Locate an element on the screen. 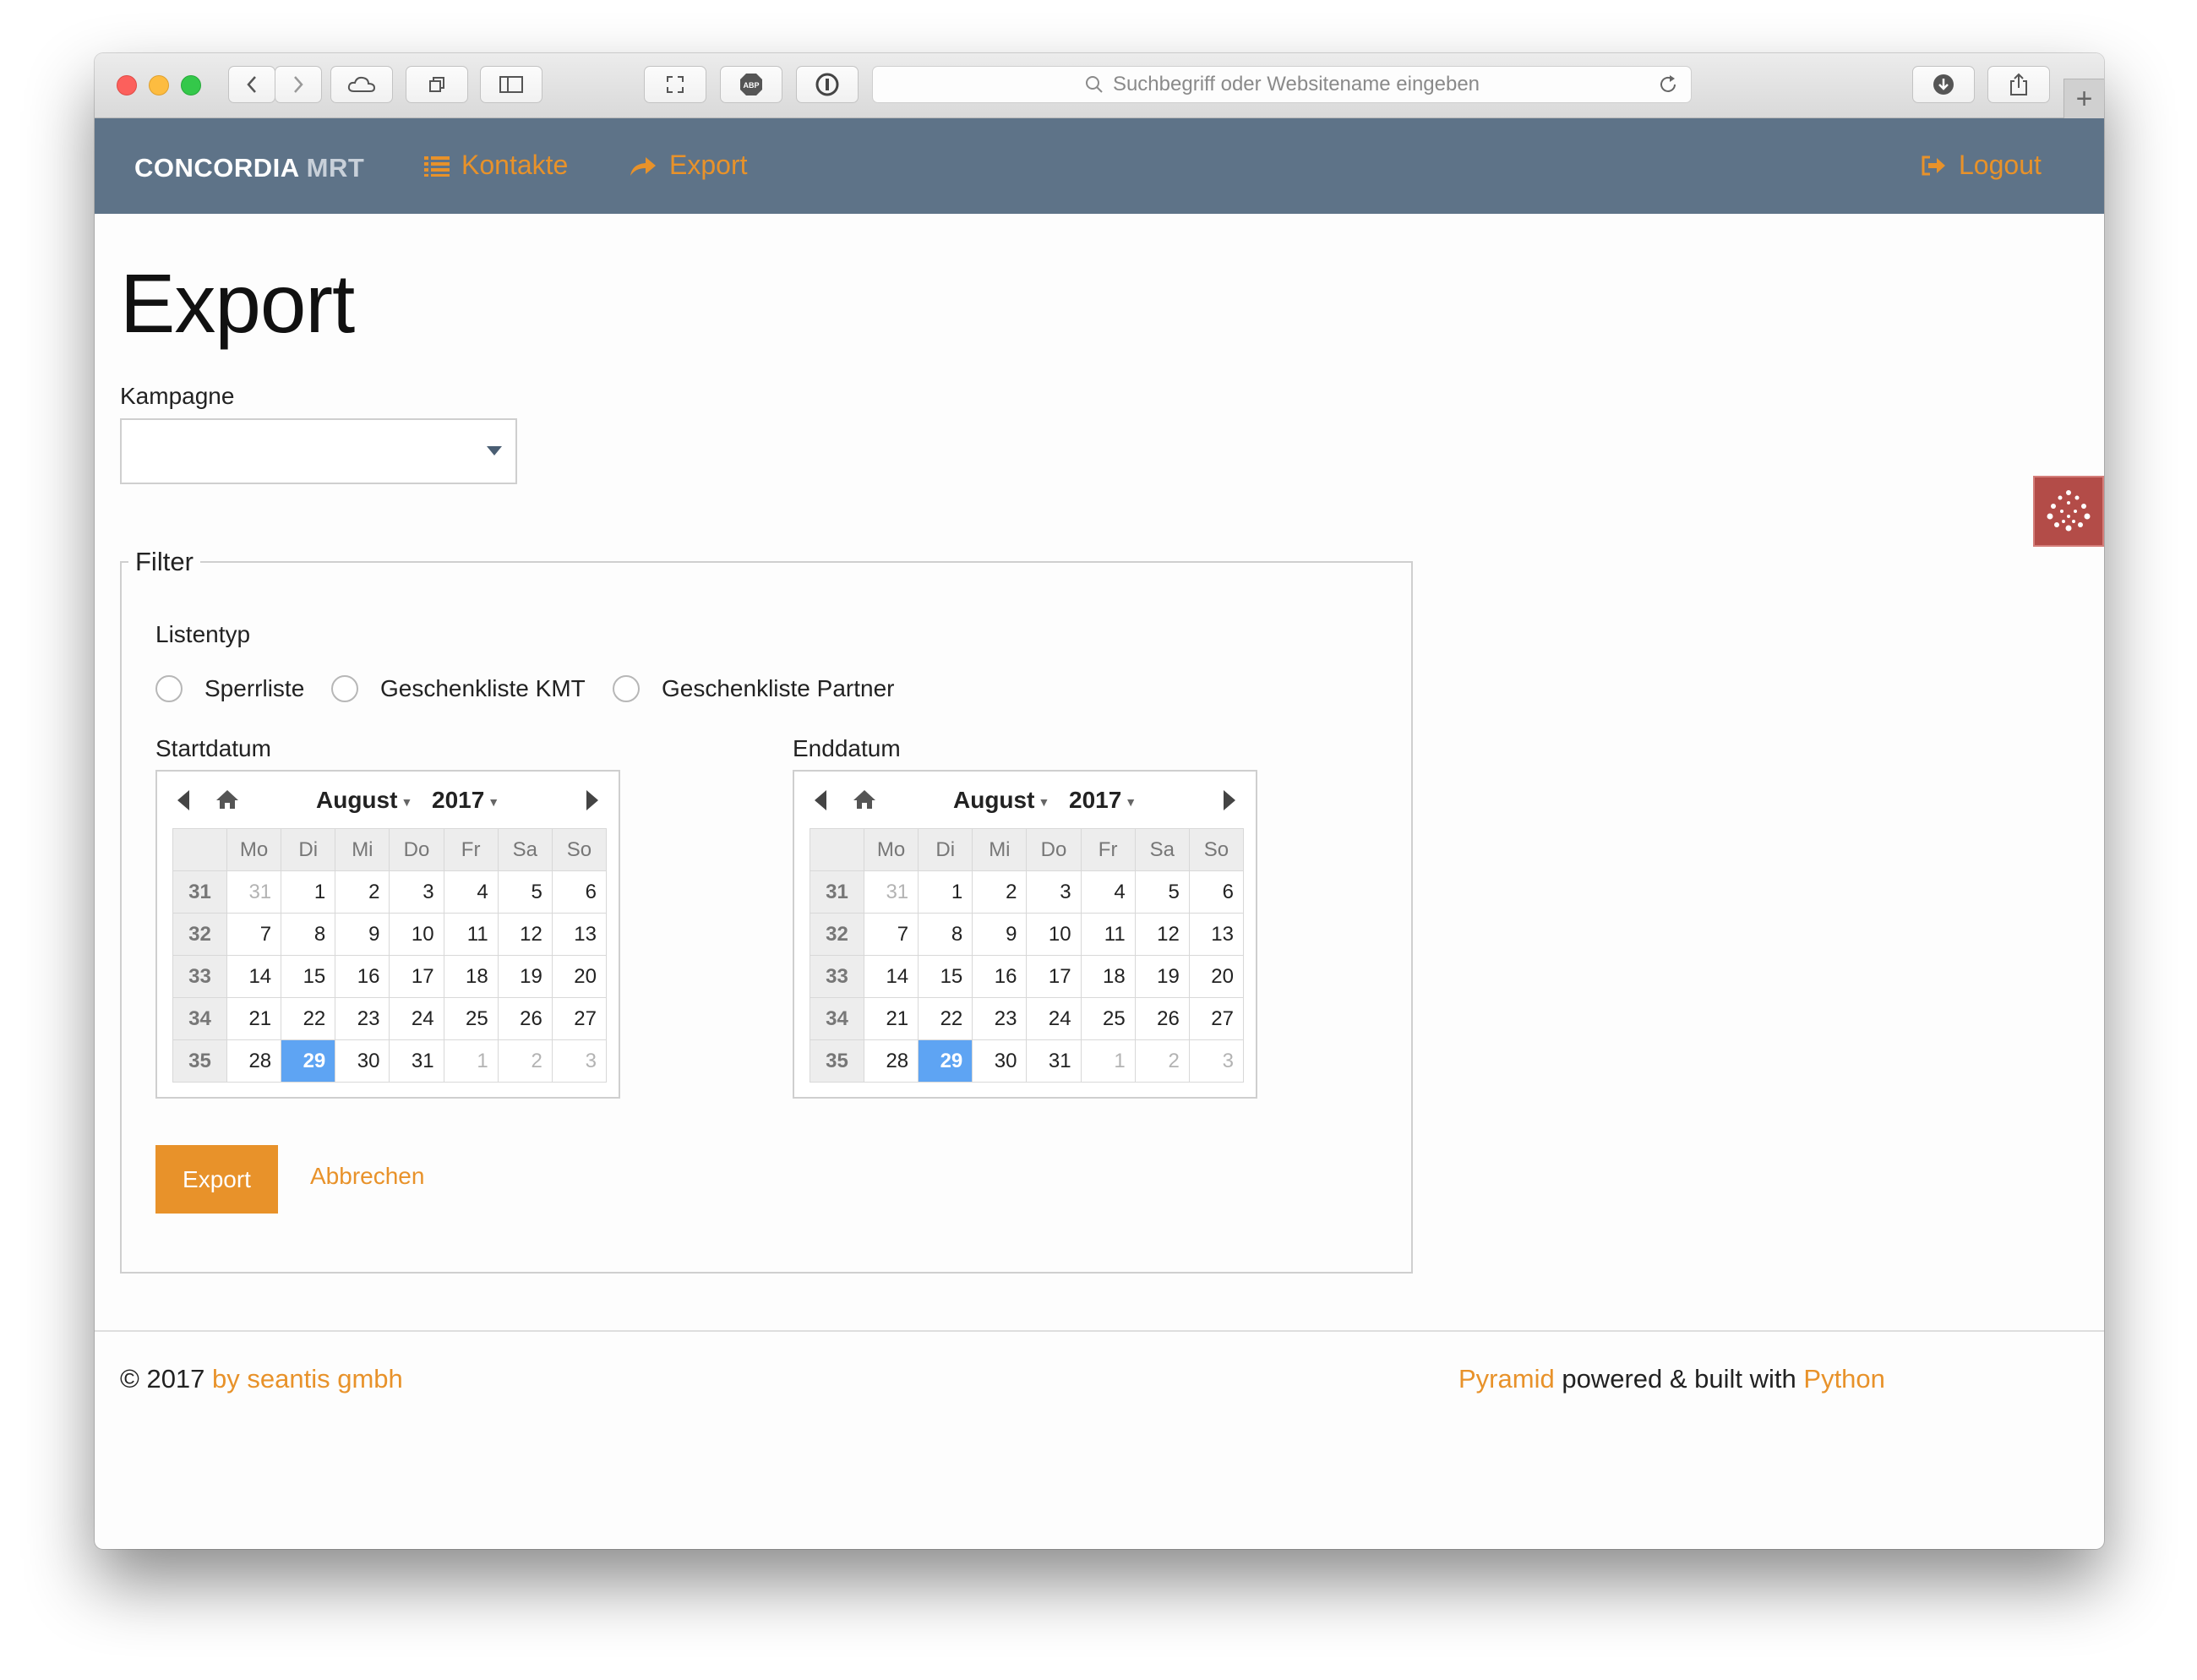  python-link: Python is located at coordinates (1844, 1379).